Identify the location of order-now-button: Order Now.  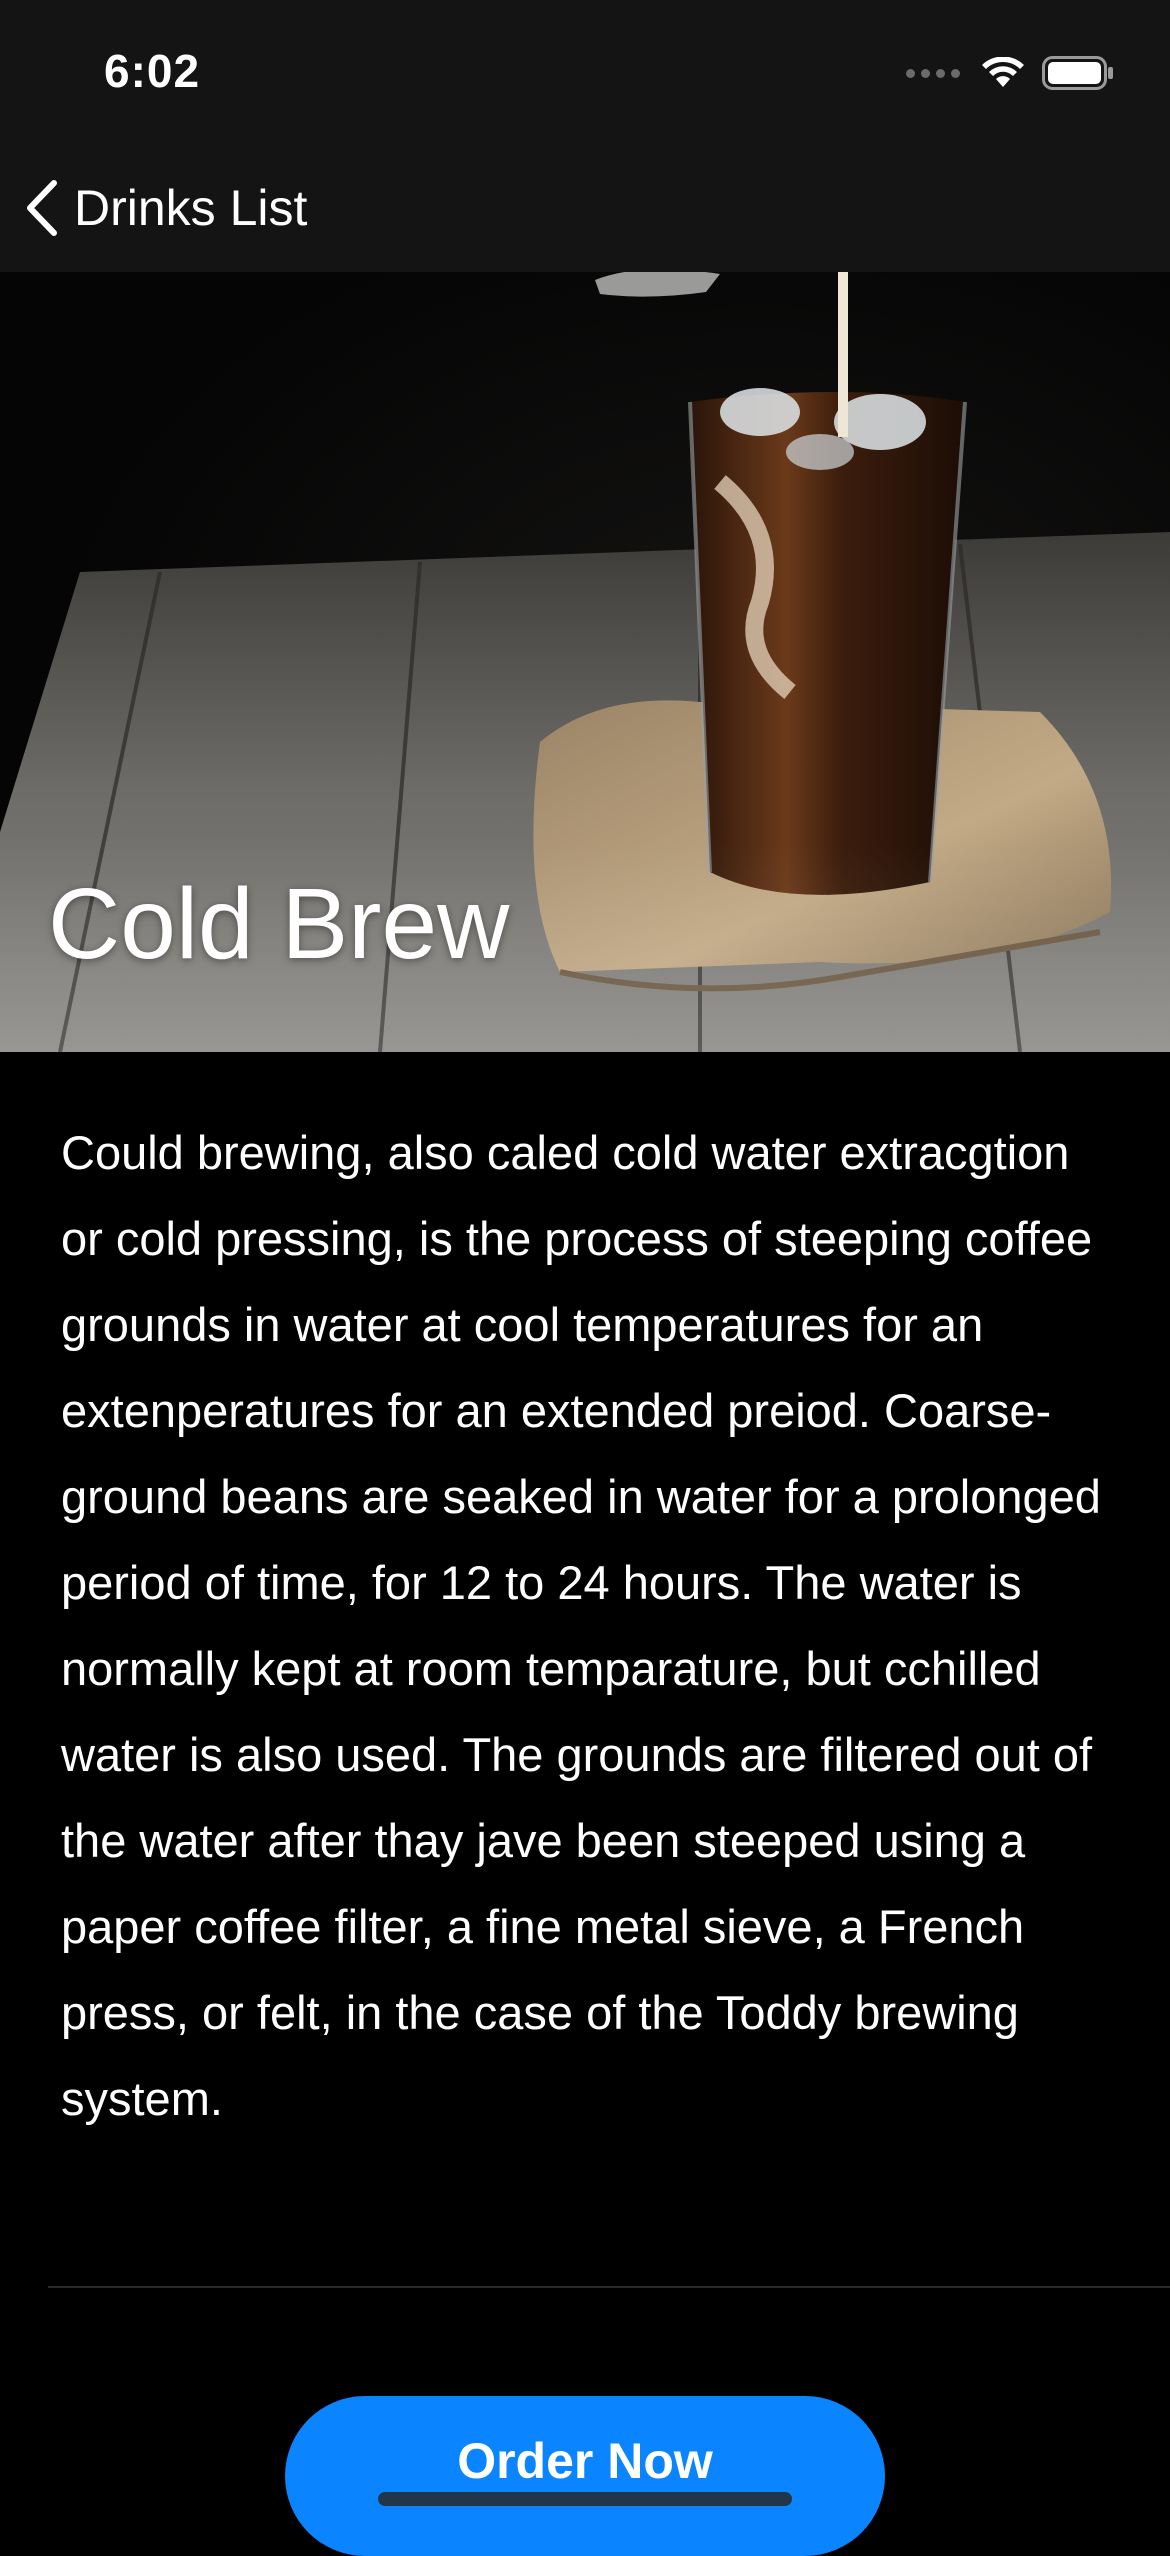
(585, 2476).